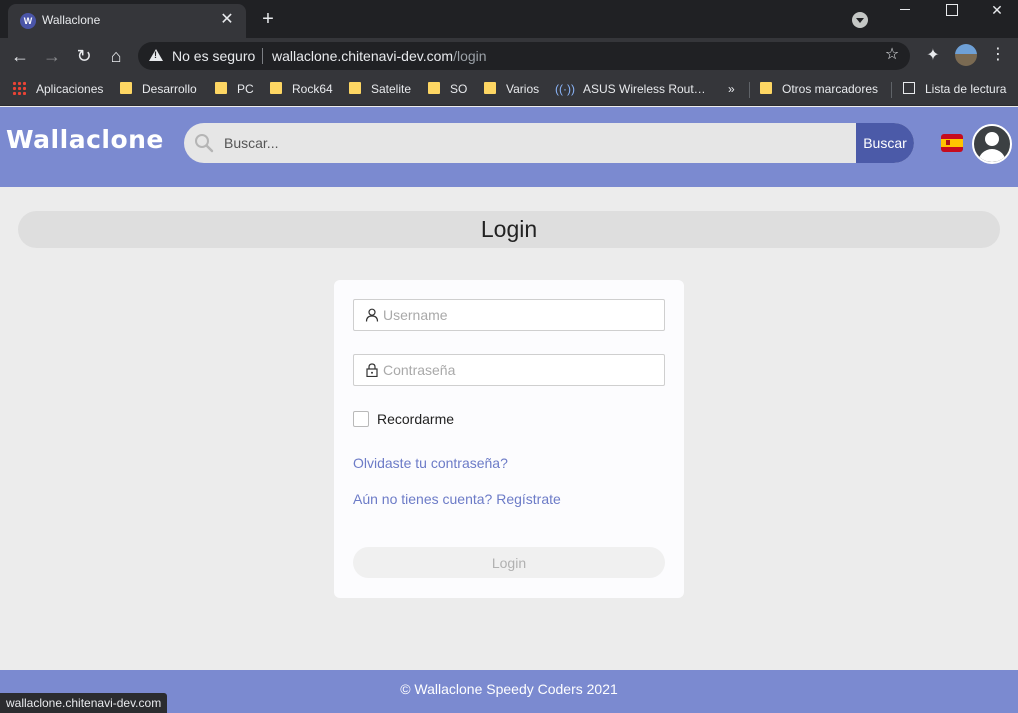 The width and height of the screenshot is (1018, 713). Describe the element at coordinates (470, 56) in the screenshot. I see `url-path: /login` at that location.